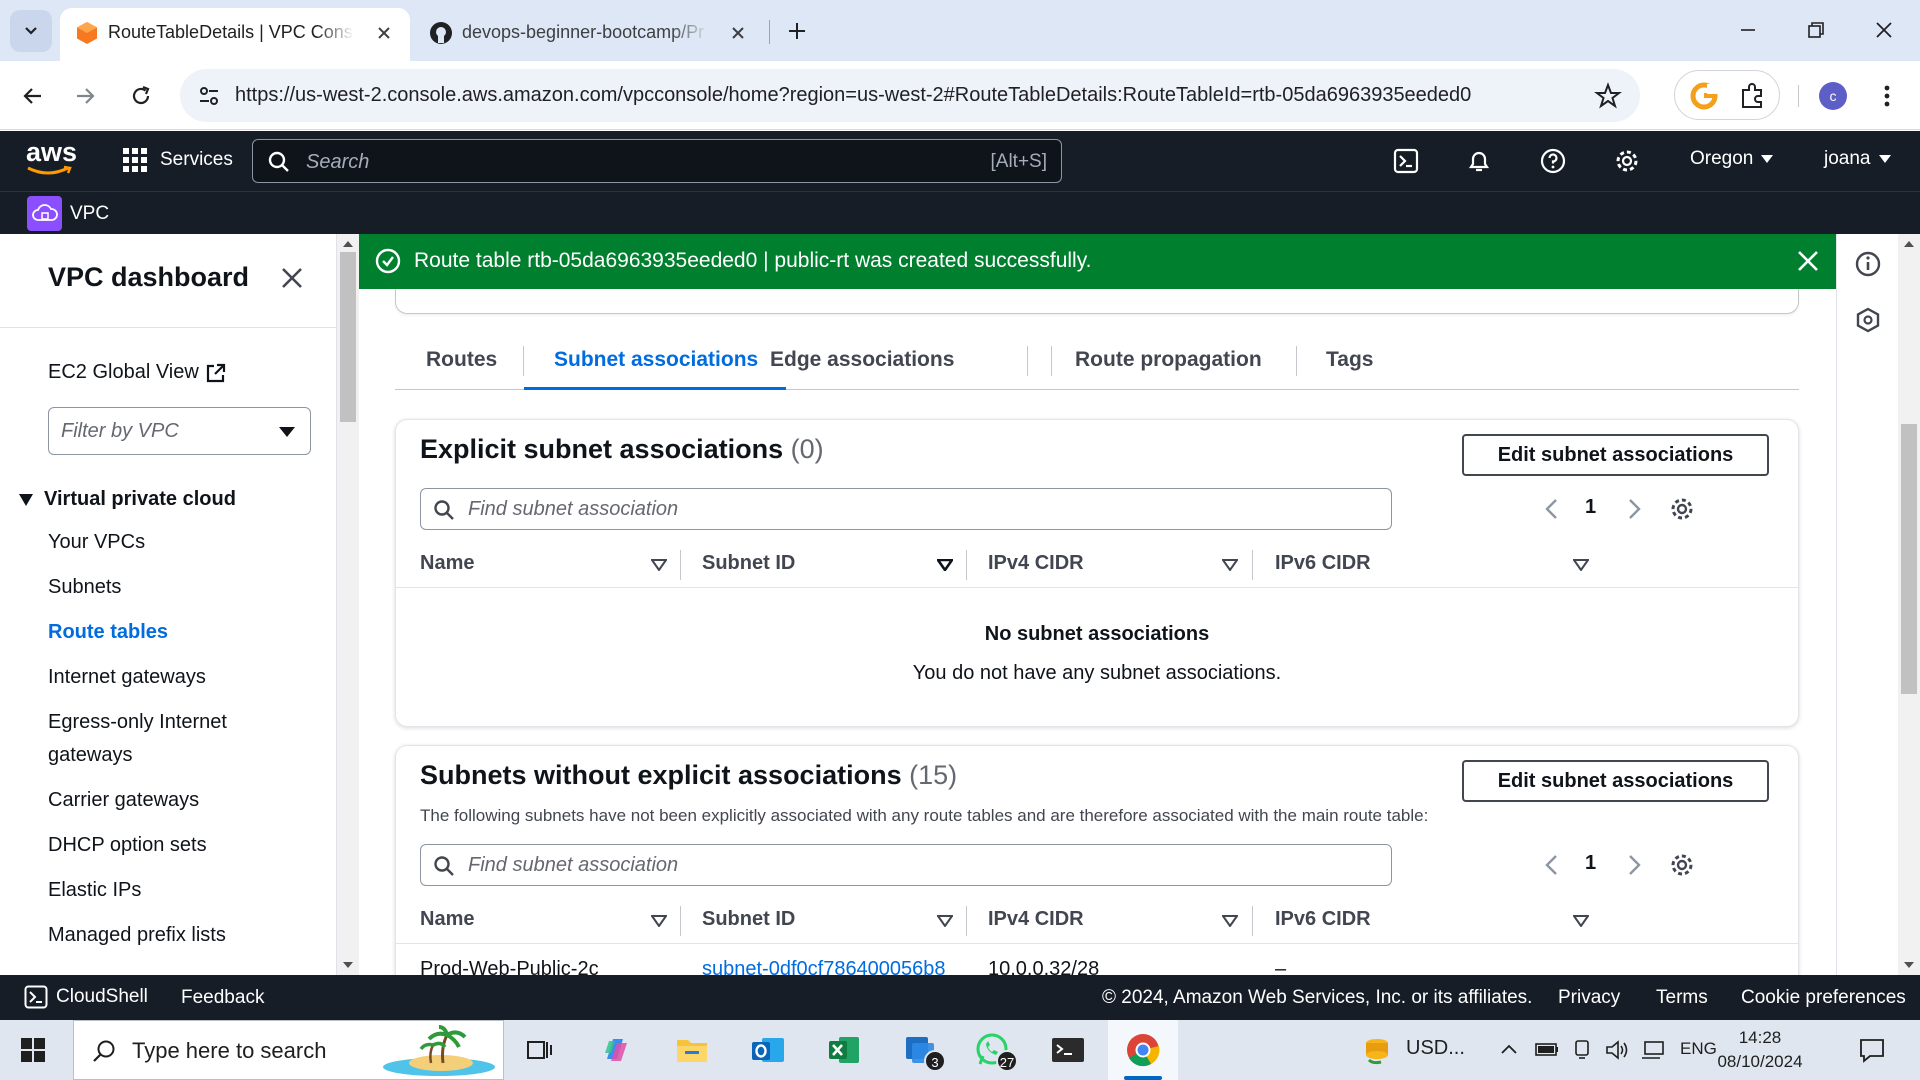  I want to click on close-icon, so click(292, 278).